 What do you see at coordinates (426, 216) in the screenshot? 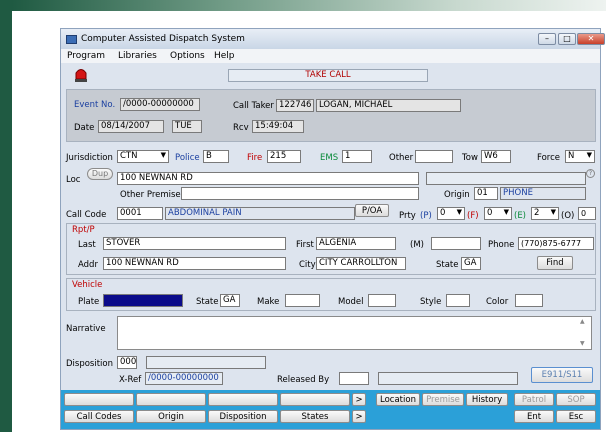
I see `prty-p-label: (P)` at bounding box center [426, 216].